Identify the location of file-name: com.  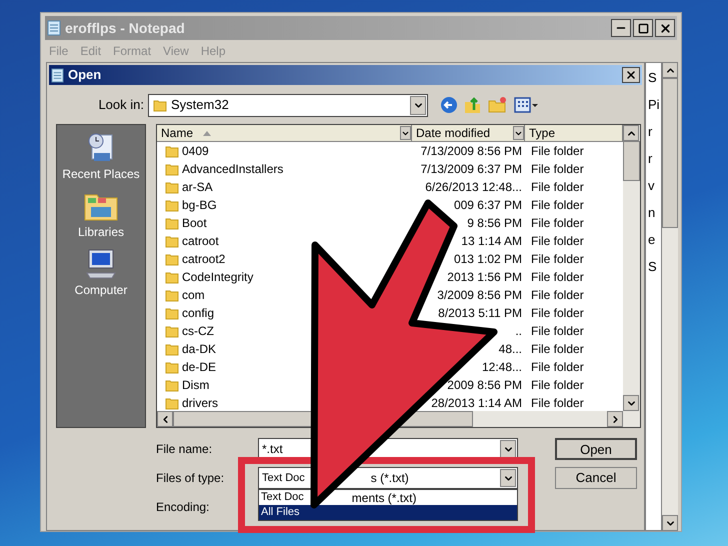
(193, 295).